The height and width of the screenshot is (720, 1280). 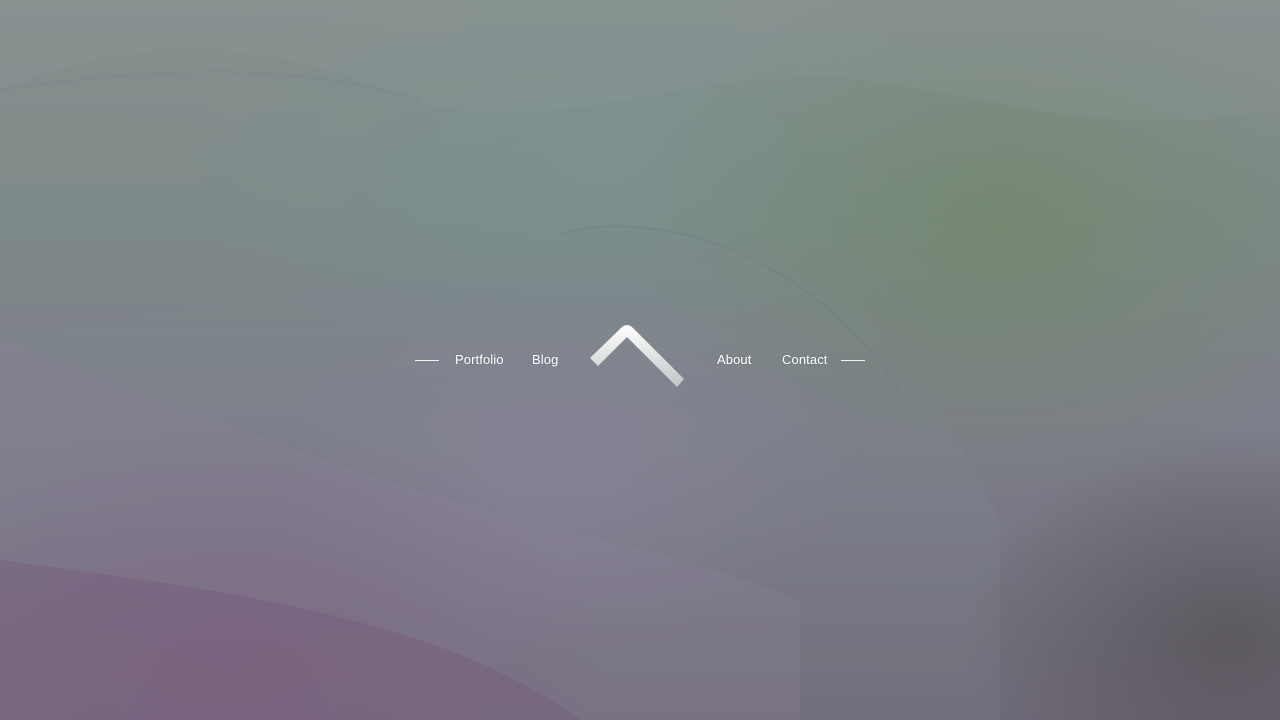 I want to click on nav-left-divider-line, so click(x=427, y=360).